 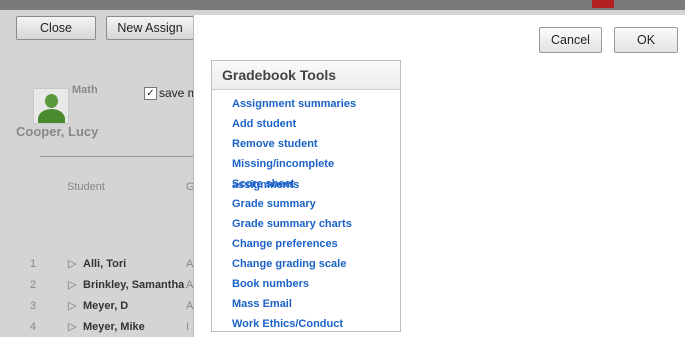 I want to click on list-item: Change grading scale, so click(x=306, y=263).